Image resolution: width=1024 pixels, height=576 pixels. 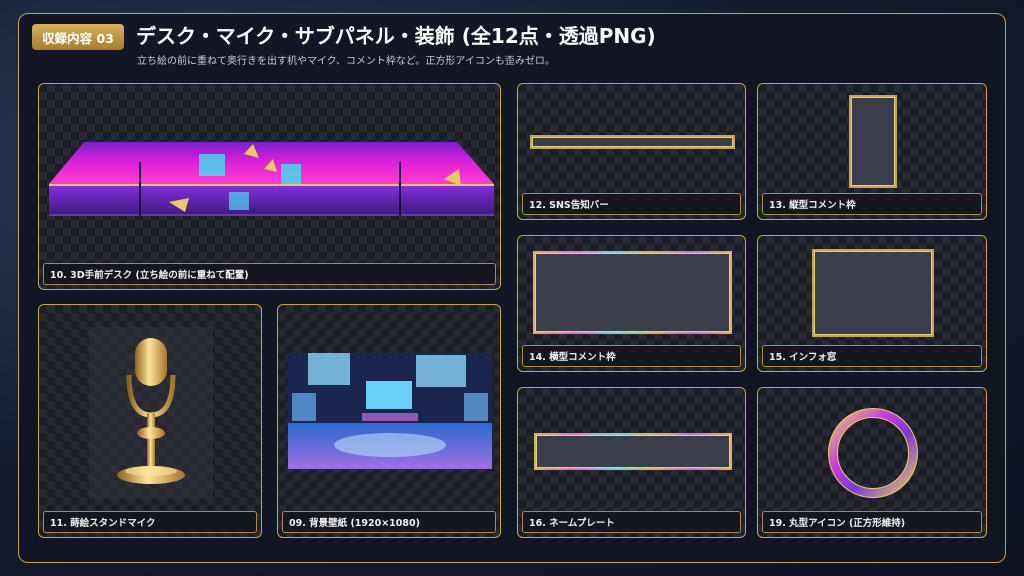 I want to click on wallpaper-image, so click(x=390, y=411).